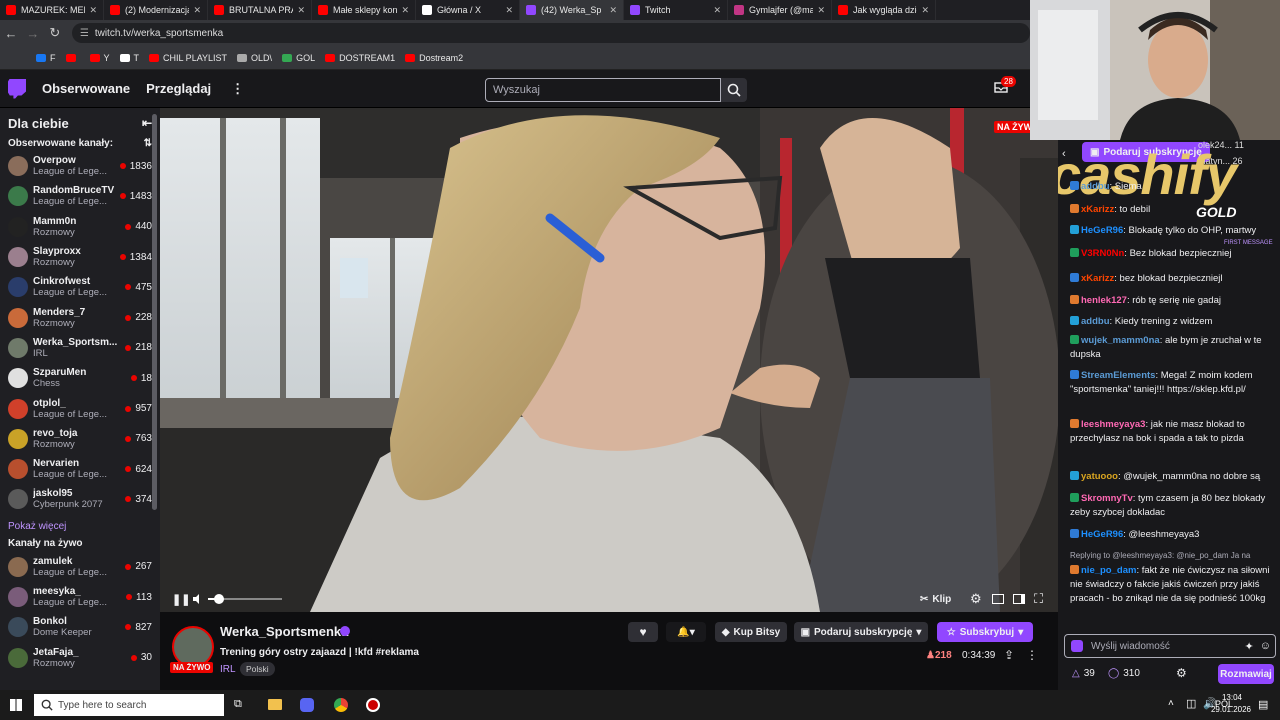 Image resolution: width=1280 pixels, height=720 pixels. Describe the element at coordinates (1170, 646) in the screenshot. I see `chat-input: Wyślij wiadomość ✦ ☺` at that location.